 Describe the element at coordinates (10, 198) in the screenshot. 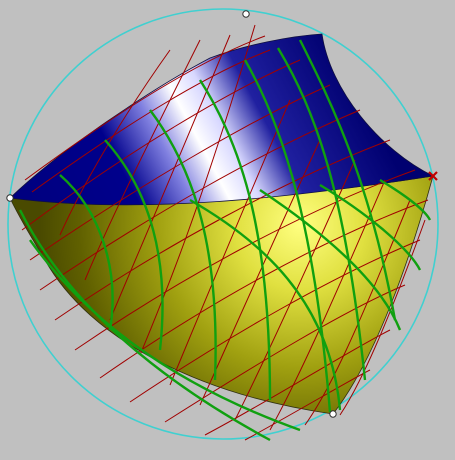

I see `control-point-left` at that location.